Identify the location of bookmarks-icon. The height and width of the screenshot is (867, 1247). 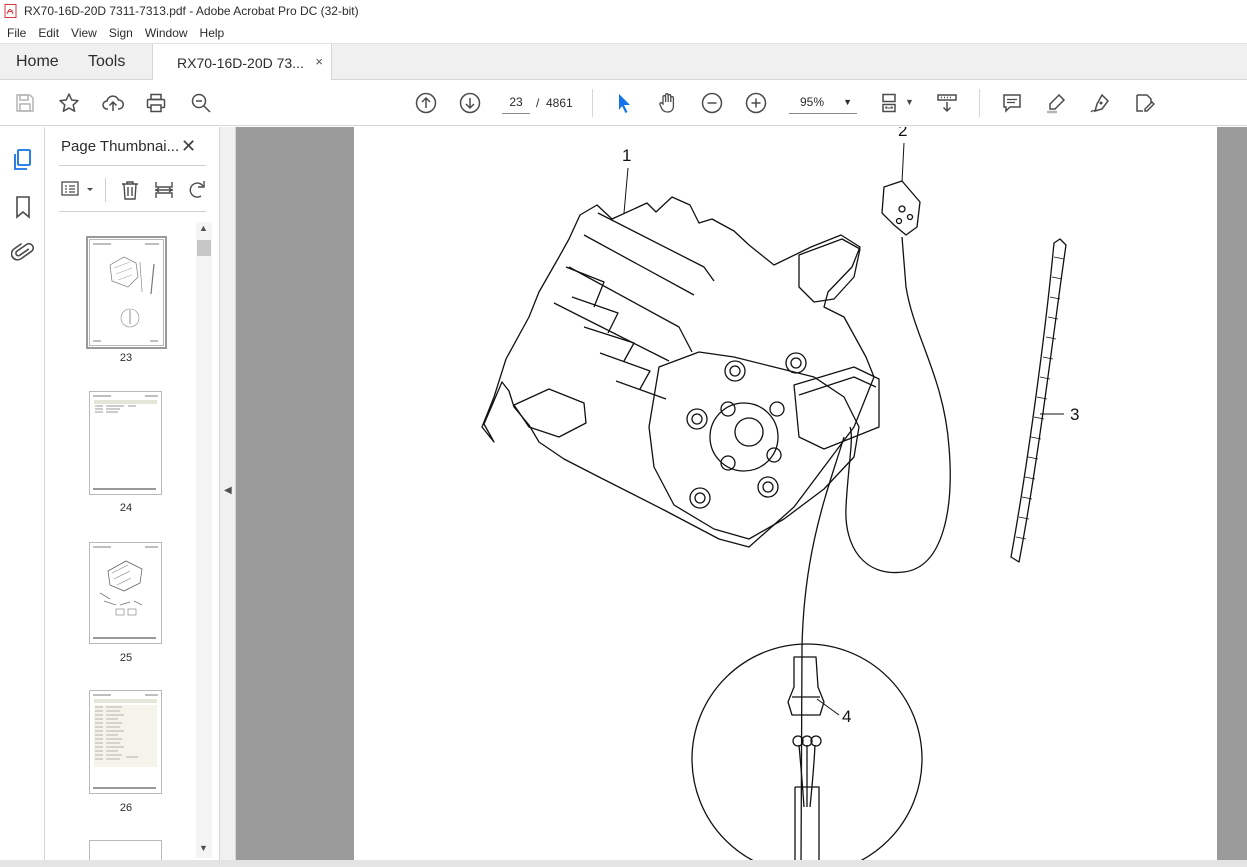
(23, 207).